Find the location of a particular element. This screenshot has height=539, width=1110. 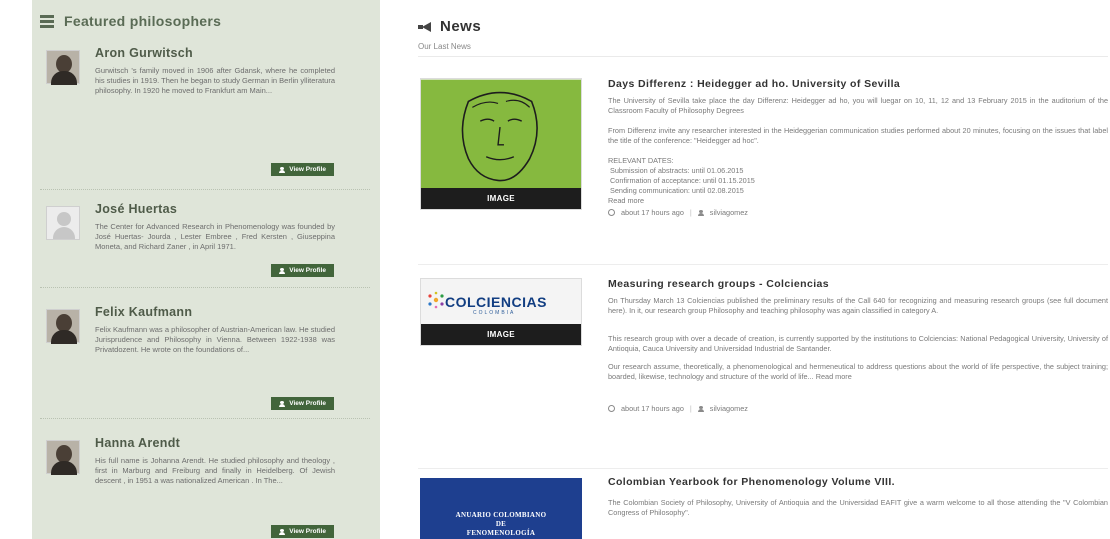

dates-heading: RELEVANT DATES: is located at coordinates (641, 160).